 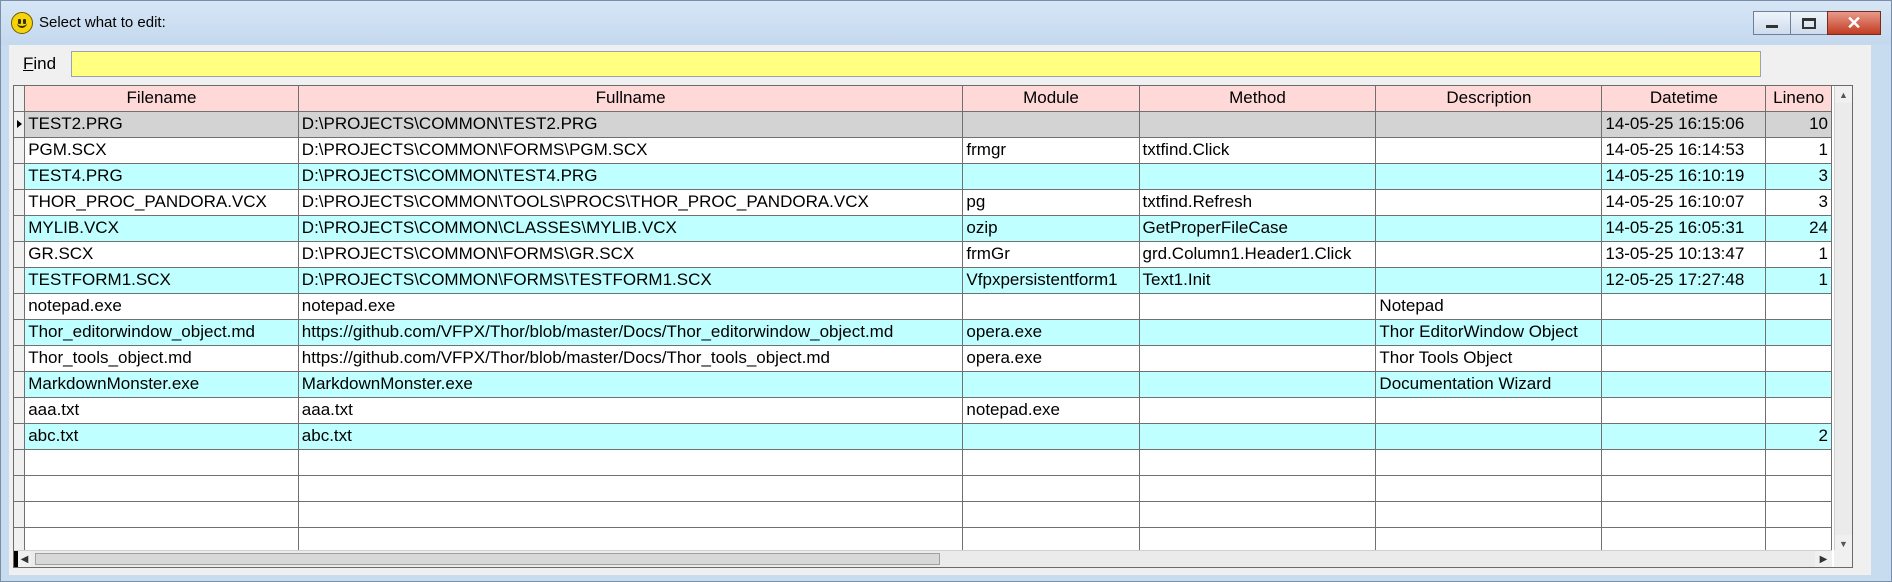 What do you see at coordinates (1489, 332) in the screenshot?
I see `cell-description: Thor EditorWindow Object` at bounding box center [1489, 332].